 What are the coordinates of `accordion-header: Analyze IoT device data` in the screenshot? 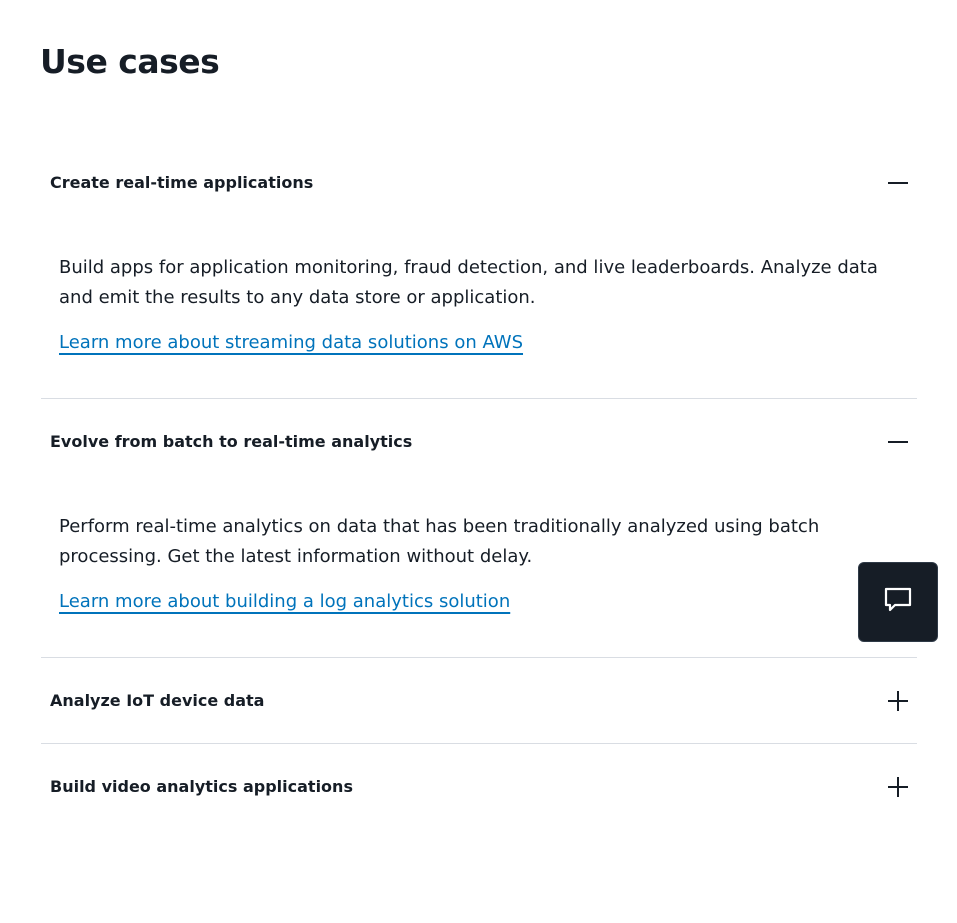 It's located at (479, 700).